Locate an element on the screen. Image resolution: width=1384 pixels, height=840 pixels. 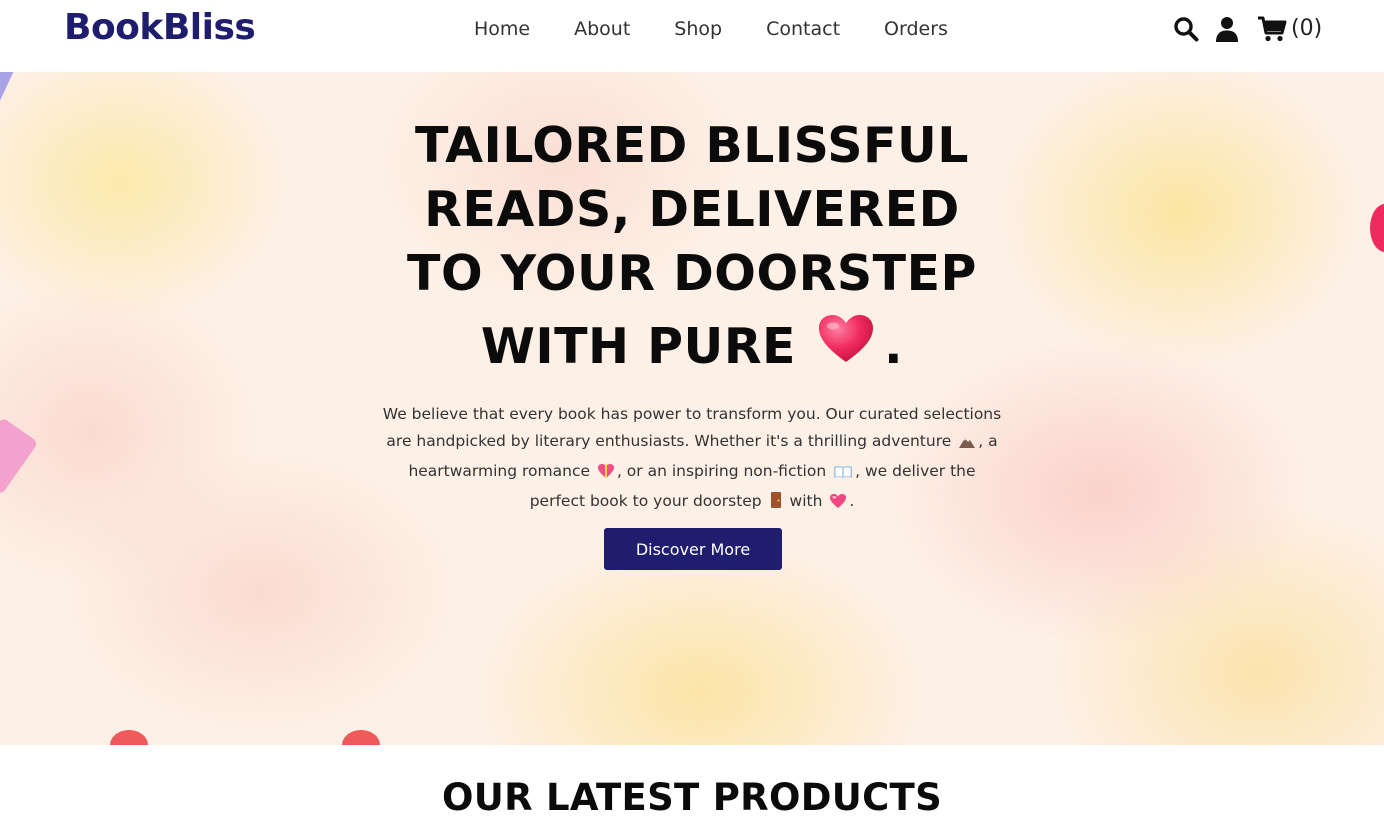
hero-title-line: TO YOUR DOORSTEP is located at coordinates (692, 273).